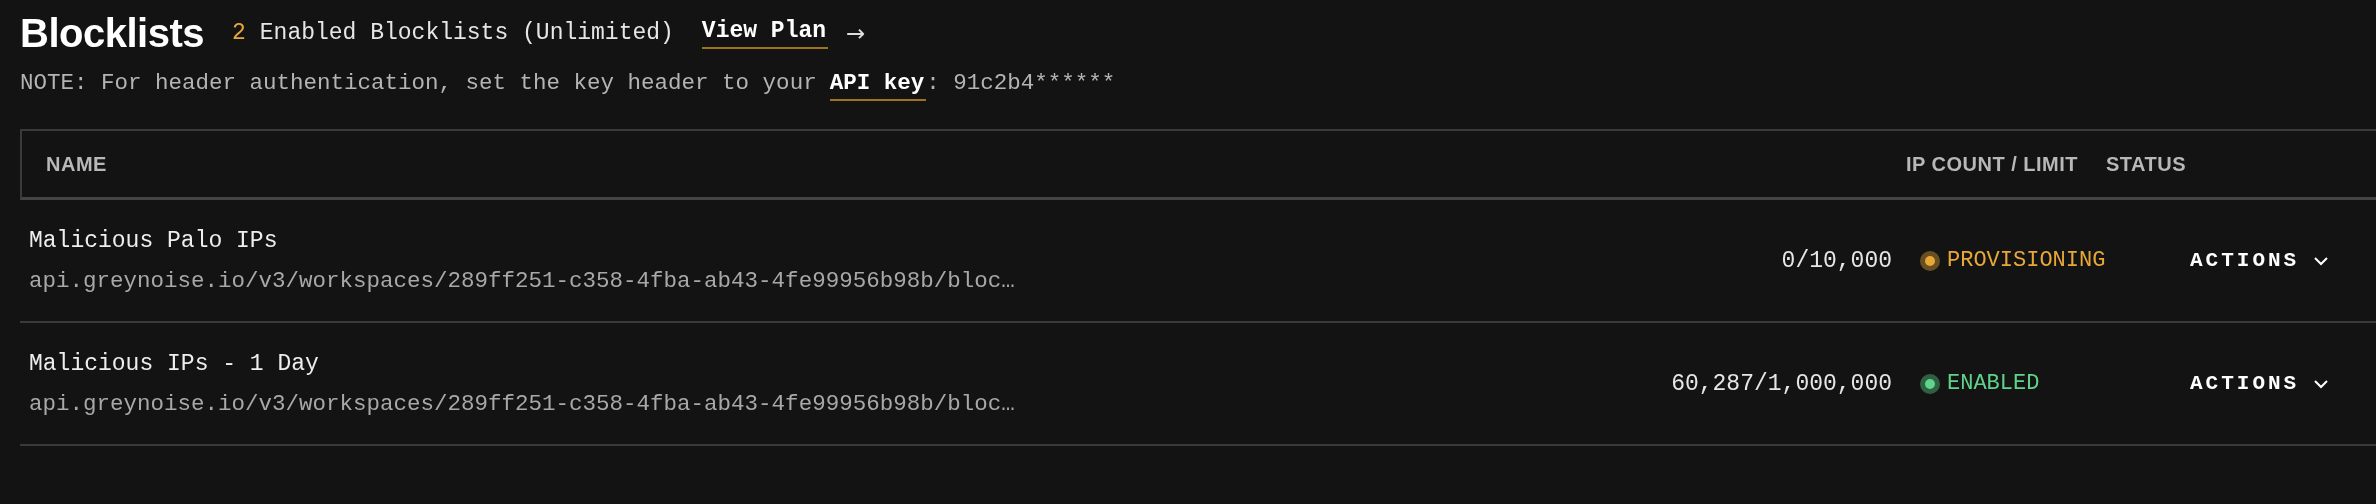 The width and height of the screenshot is (2376, 504). Describe the element at coordinates (765, 33) in the screenshot. I see `view-plan-link: View Plan` at that location.